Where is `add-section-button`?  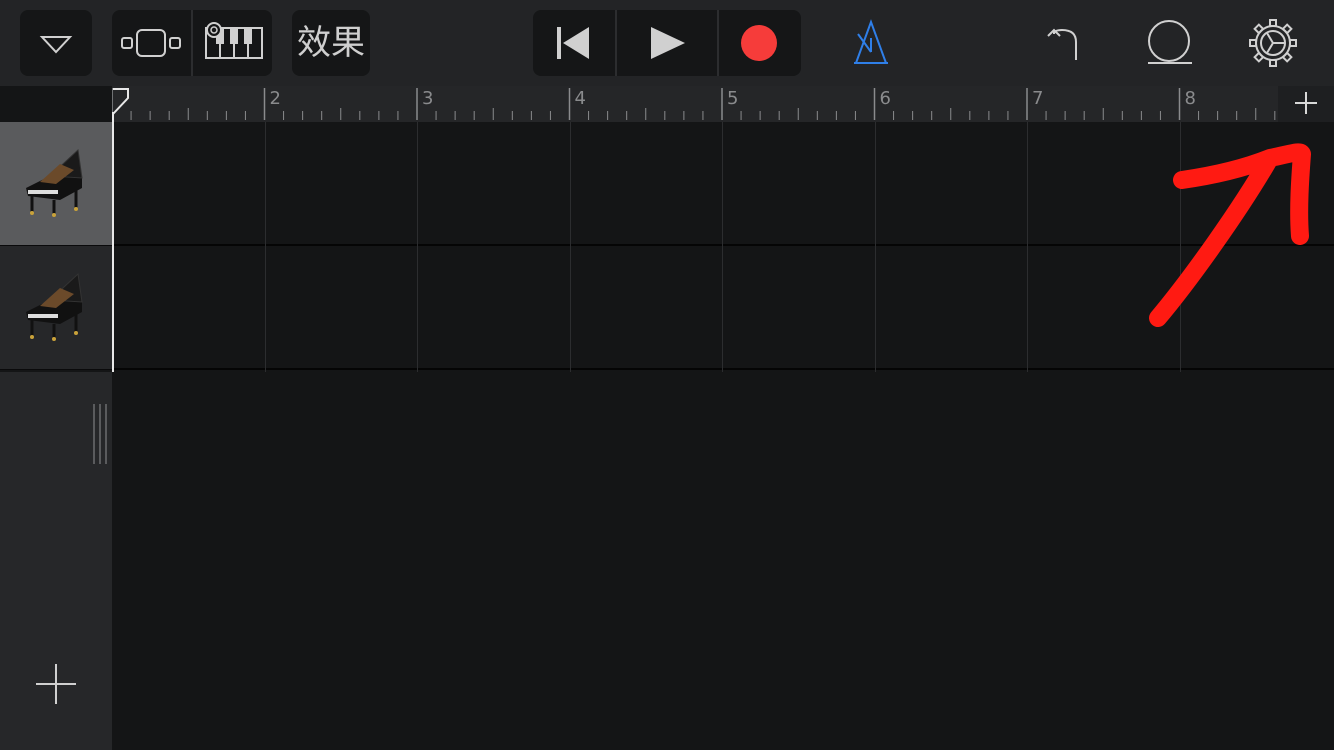
add-section-button is located at coordinates (1306, 104).